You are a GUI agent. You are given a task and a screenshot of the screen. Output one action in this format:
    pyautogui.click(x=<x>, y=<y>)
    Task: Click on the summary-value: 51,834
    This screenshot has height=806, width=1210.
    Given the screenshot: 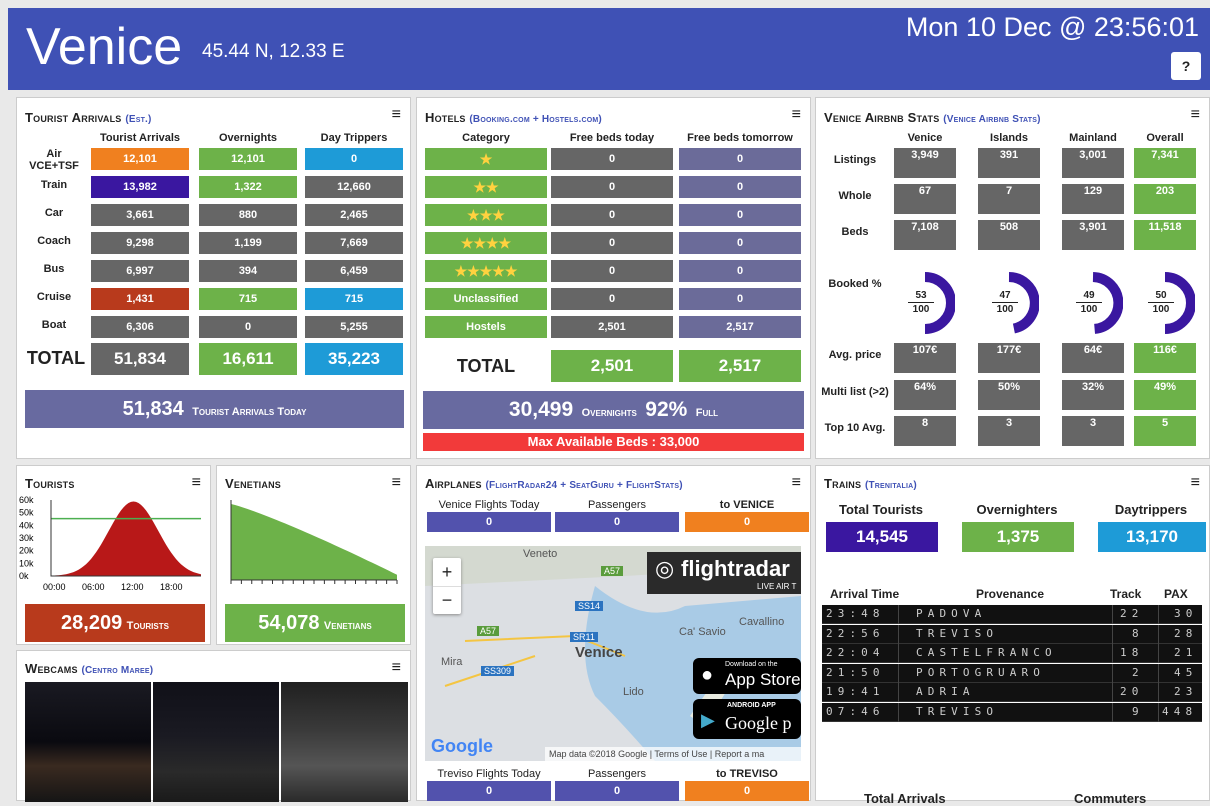 What is the action you would take?
    pyautogui.click(x=153, y=409)
    